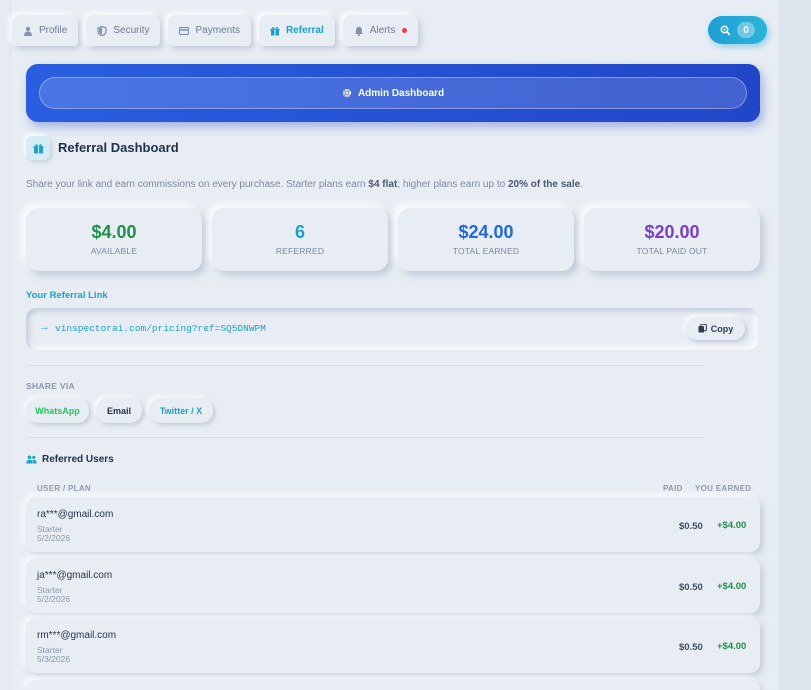  What do you see at coordinates (746, 30) in the screenshot?
I see `credits-count: 0` at bounding box center [746, 30].